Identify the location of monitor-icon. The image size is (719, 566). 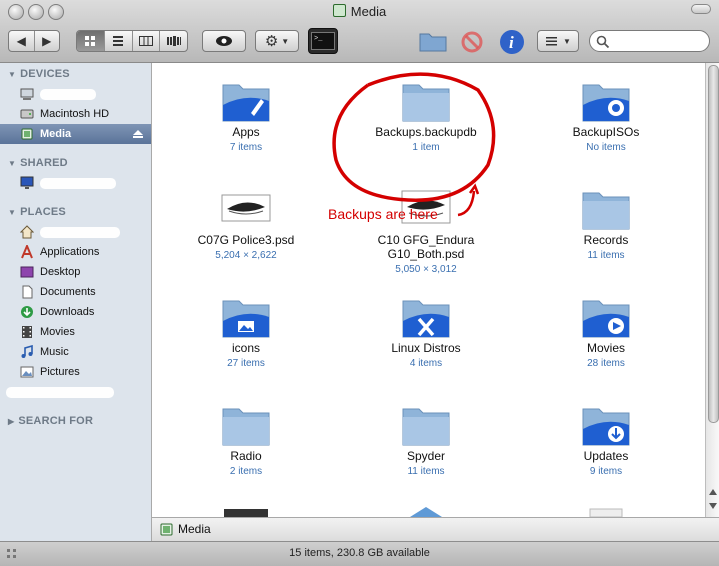
(27, 182).